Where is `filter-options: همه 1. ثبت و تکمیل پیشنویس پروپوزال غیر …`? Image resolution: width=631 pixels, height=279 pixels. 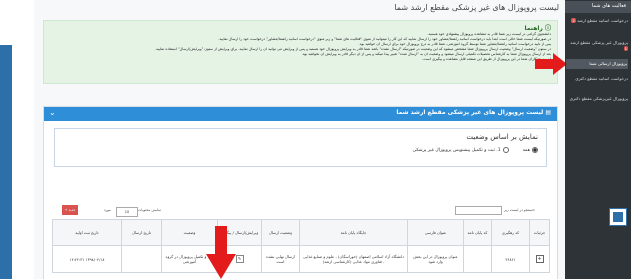 filter-options: همه 1. ثبت و تکمیل پیشنویس پروپوزال غیر … is located at coordinates (475, 150).